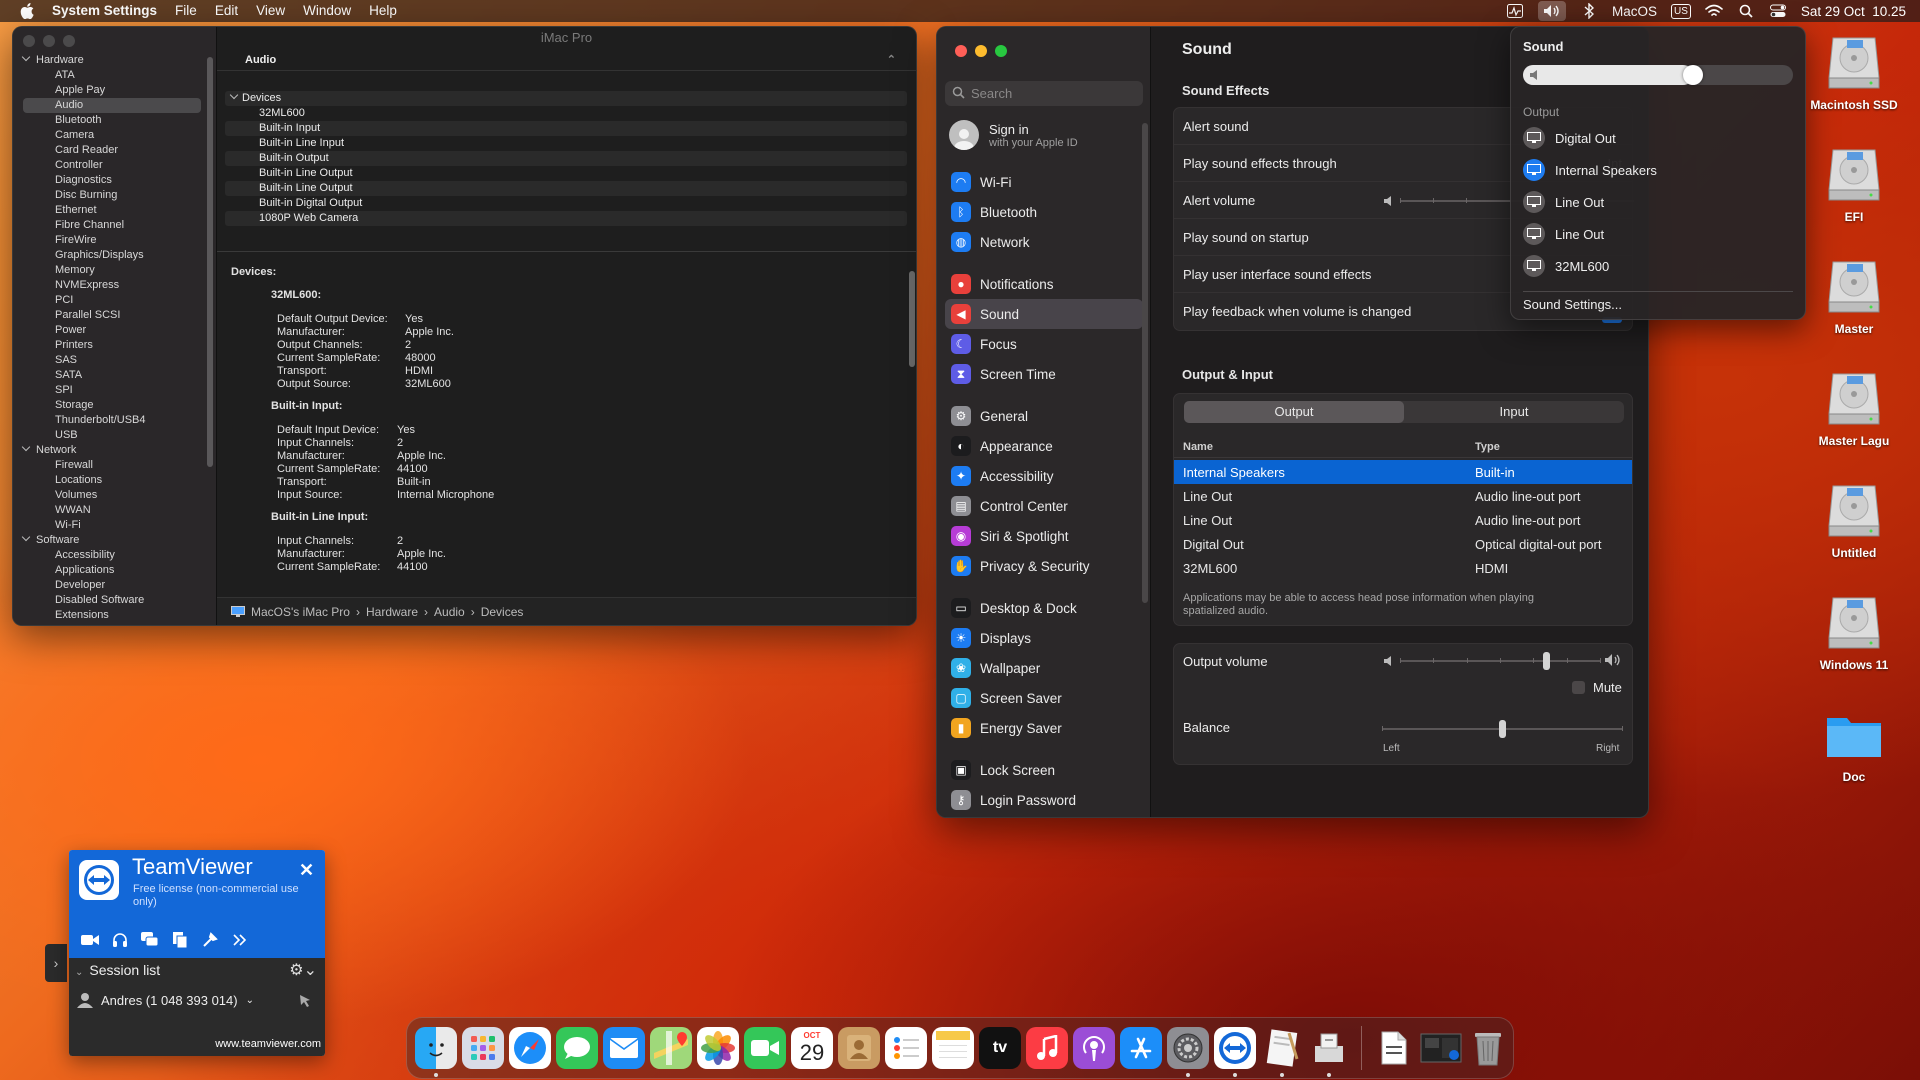 The height and width of the screenshot is (1080, 1920). What do you see at coordinates (180, 940) in the screenshot?
I see `file-transfer-icon` at bounding box center [180, 940].